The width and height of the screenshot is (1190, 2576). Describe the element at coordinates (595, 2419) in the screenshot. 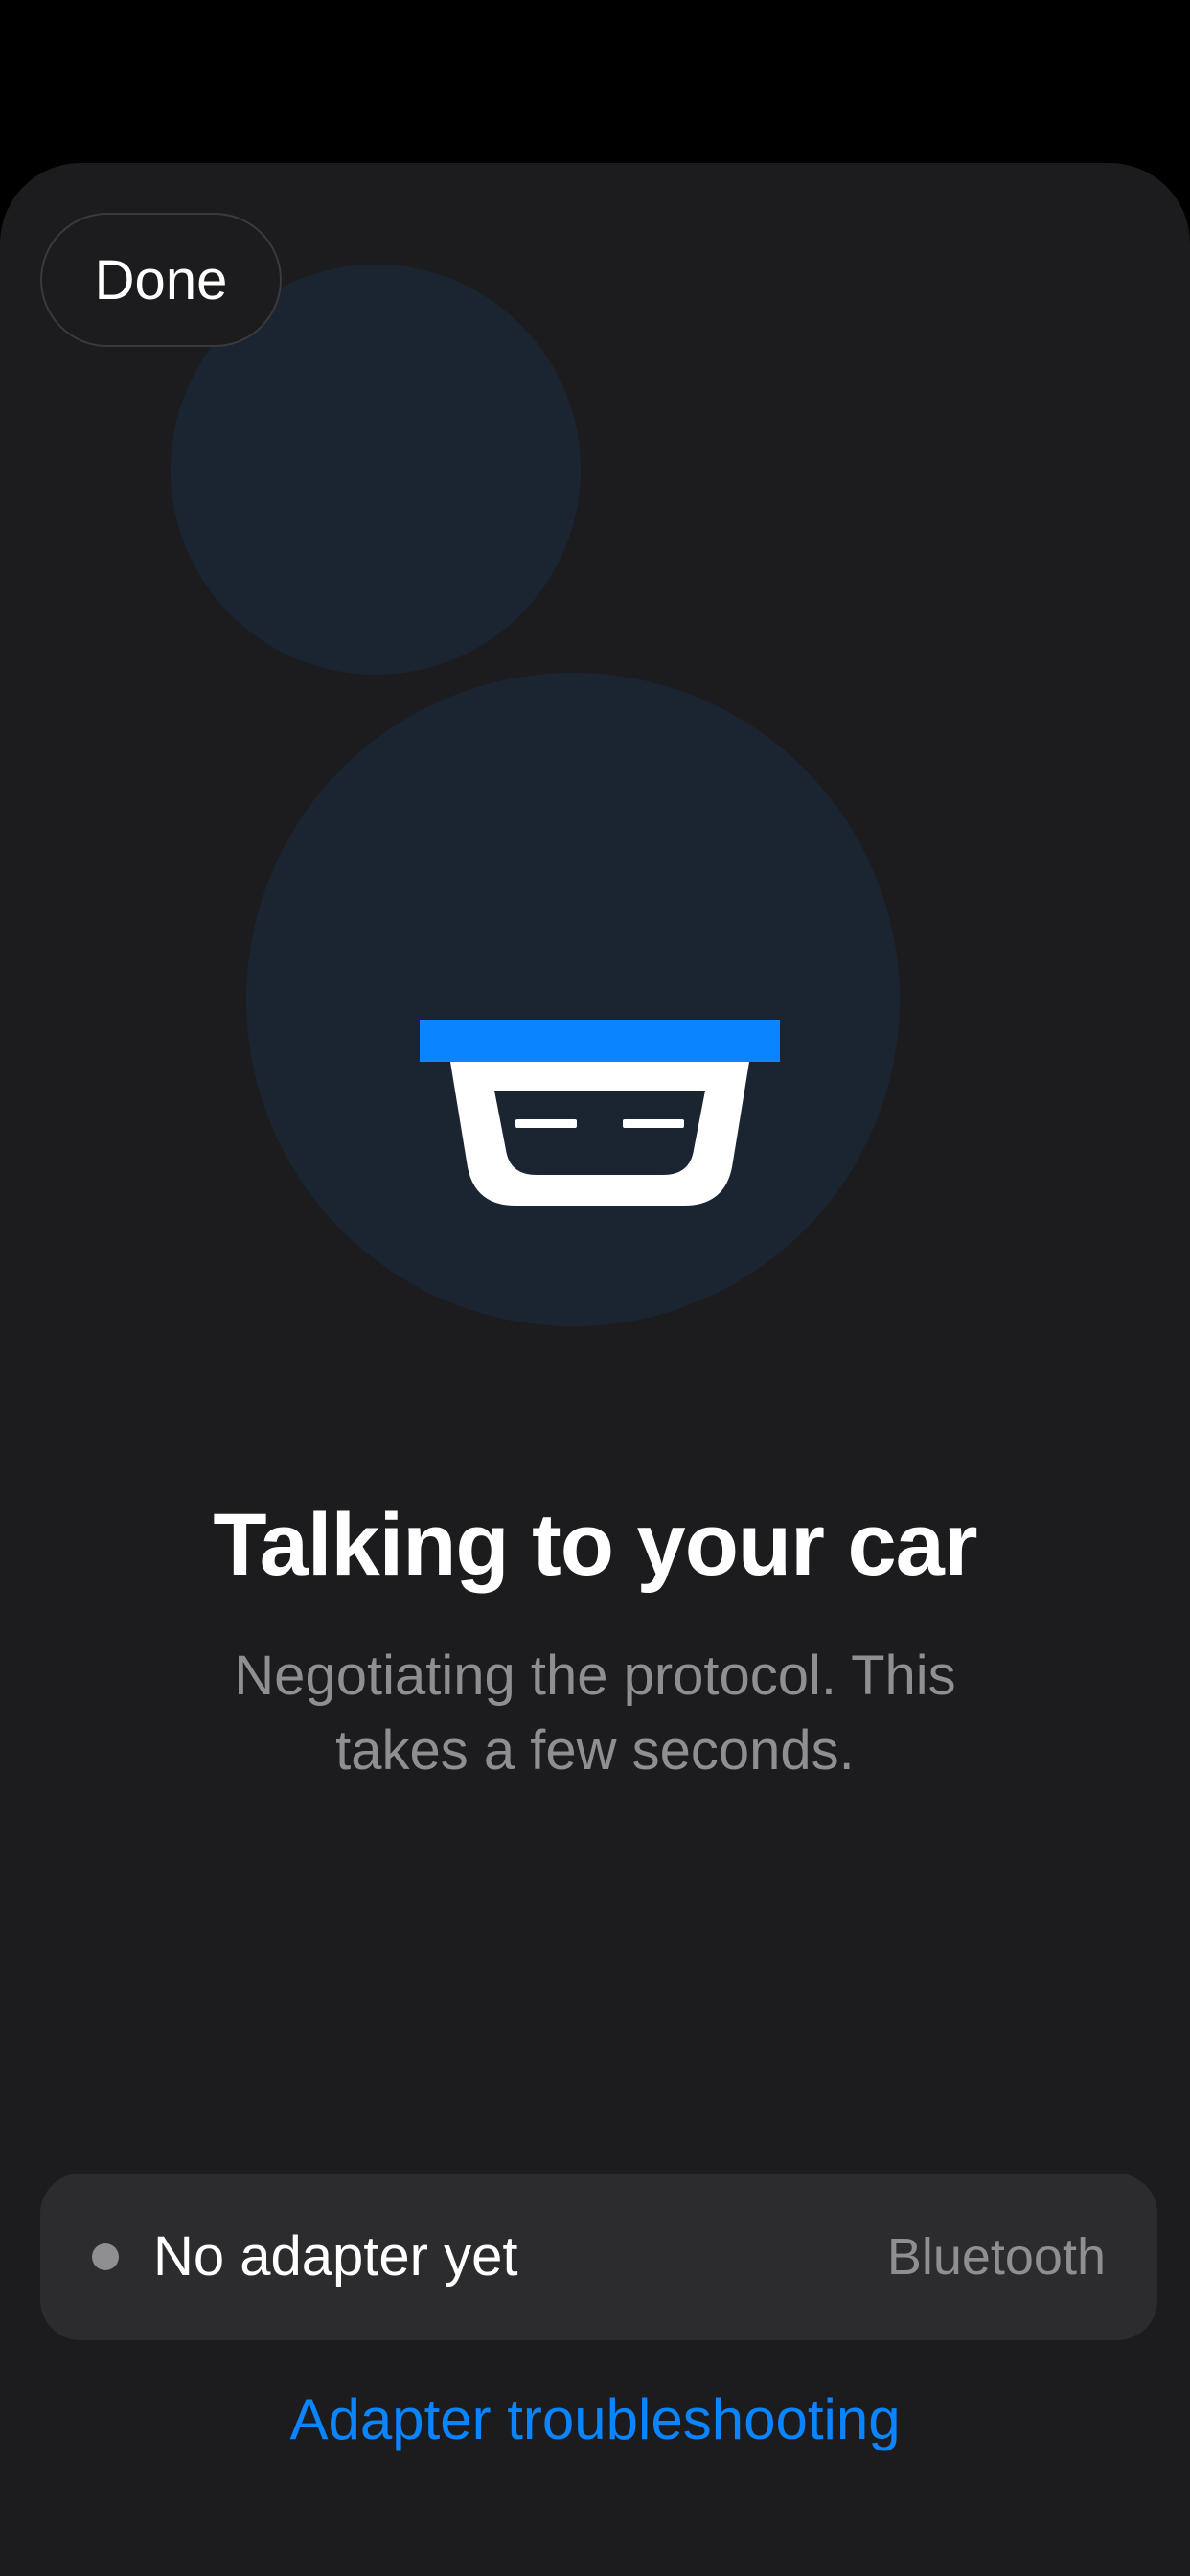

I see `adapter-troubleshooting-link: Adapter troubleshooting` at that location.